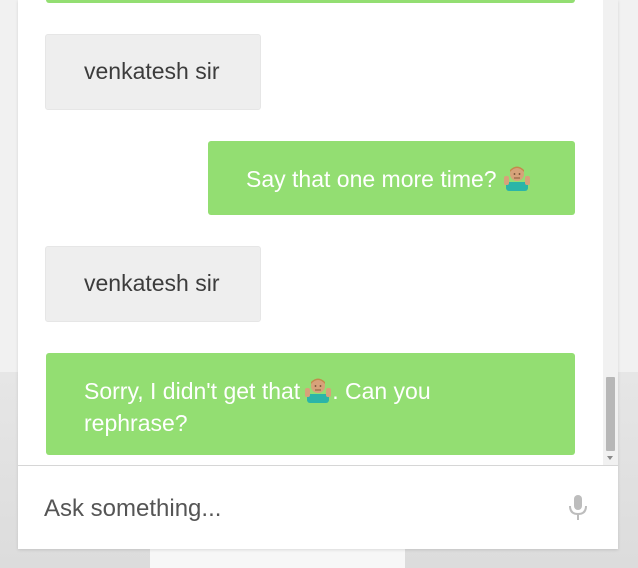  Describe the element at coordinates (294, 509) in the screenshot. I see `ask-input` at that location.